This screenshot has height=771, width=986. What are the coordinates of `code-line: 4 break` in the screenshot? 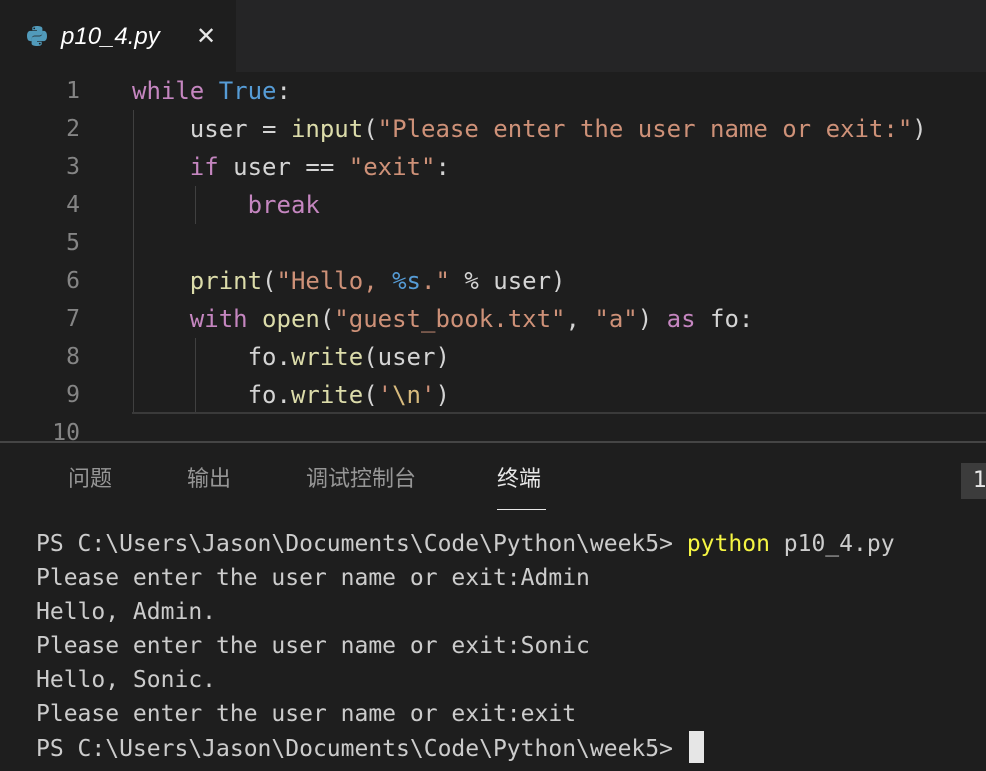 It's located at (493, 205).